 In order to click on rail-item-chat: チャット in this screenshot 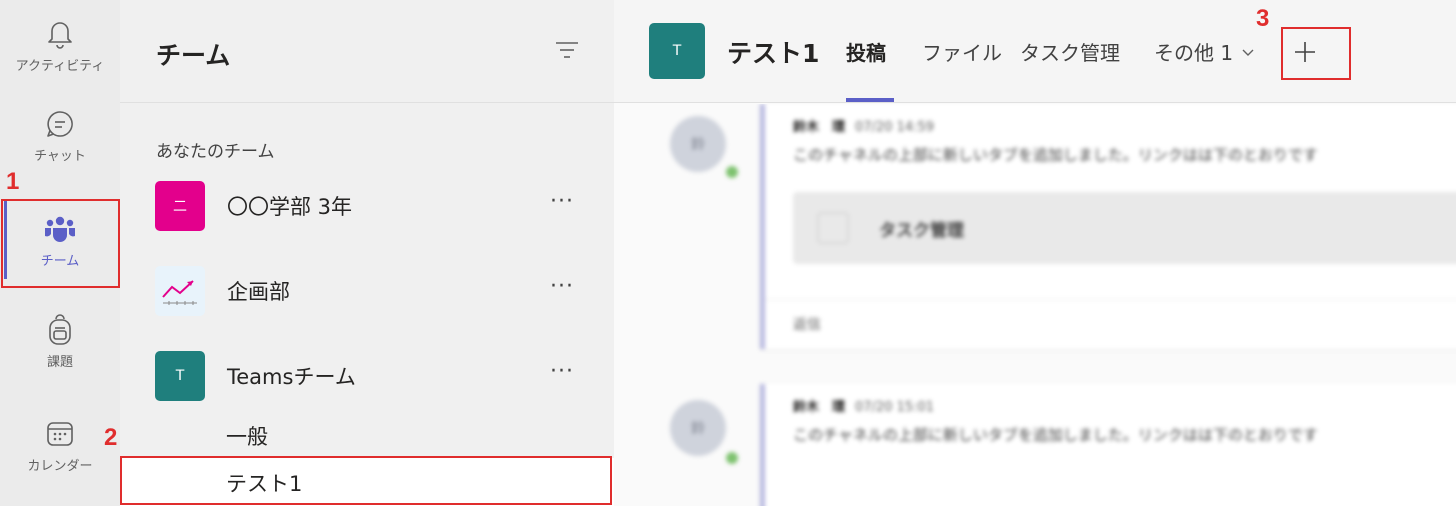, I will do `click(60, 135)`.